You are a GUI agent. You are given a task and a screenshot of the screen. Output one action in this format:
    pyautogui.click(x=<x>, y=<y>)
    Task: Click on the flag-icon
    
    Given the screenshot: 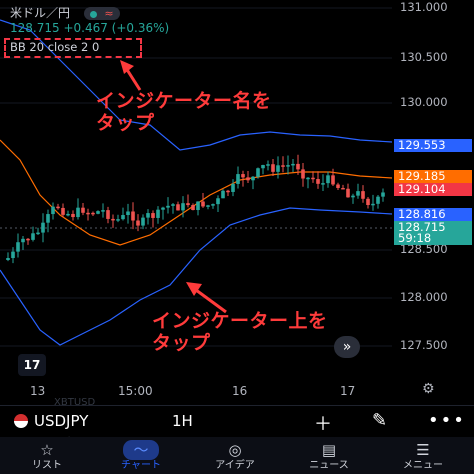 What is the action you would take?
    pyautogui.click(x=21, y=421)
    